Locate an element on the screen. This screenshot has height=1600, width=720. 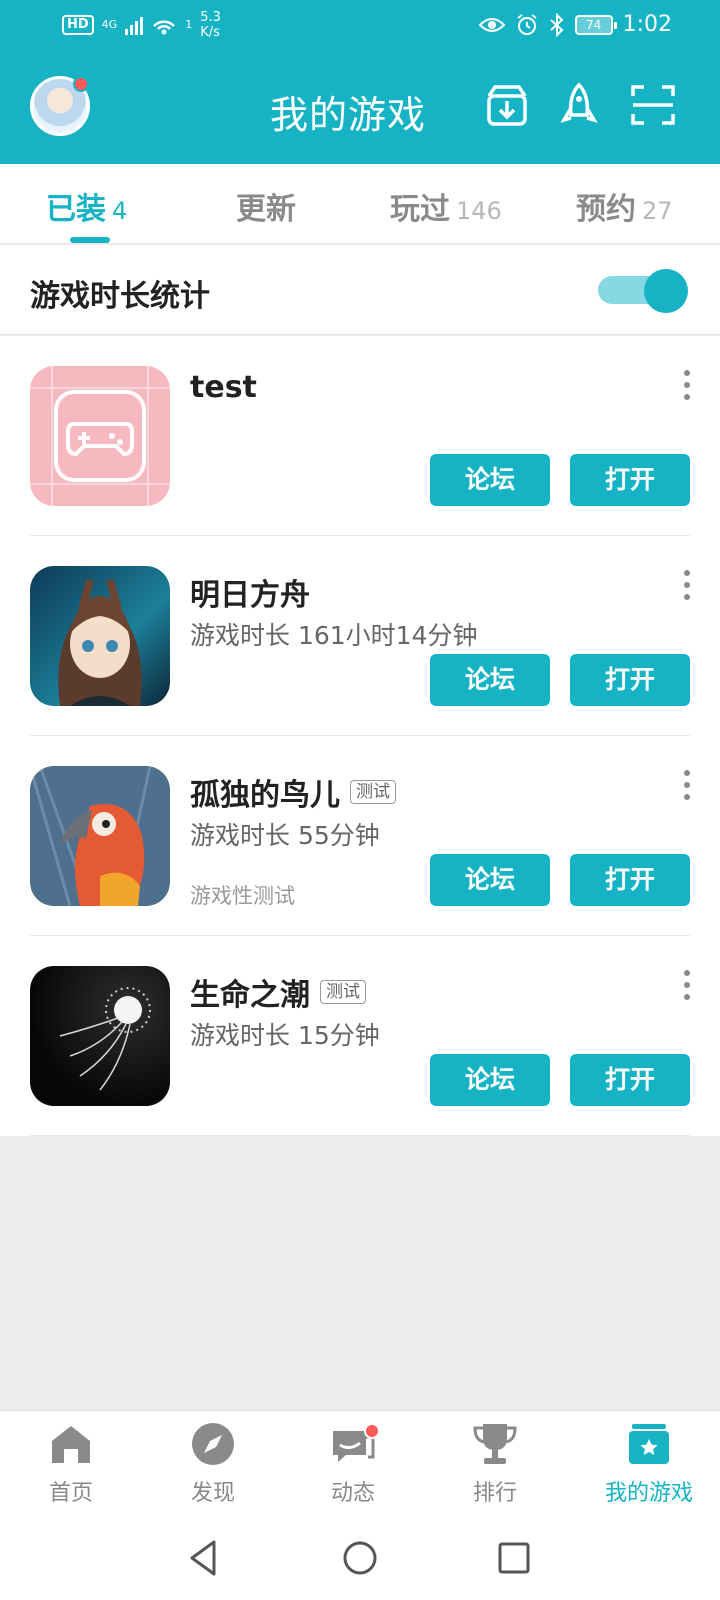
eye-icon is located at coordinates (491, 24).